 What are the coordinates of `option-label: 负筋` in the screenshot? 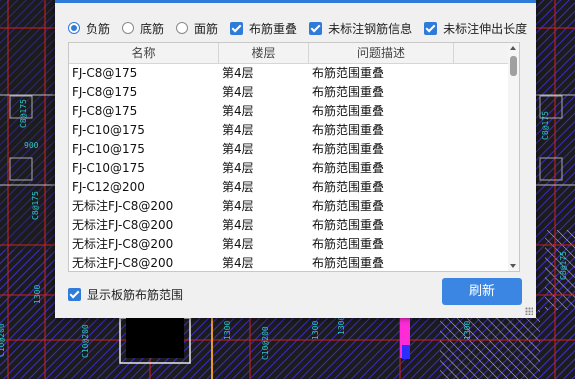 It's located at (98, 28).